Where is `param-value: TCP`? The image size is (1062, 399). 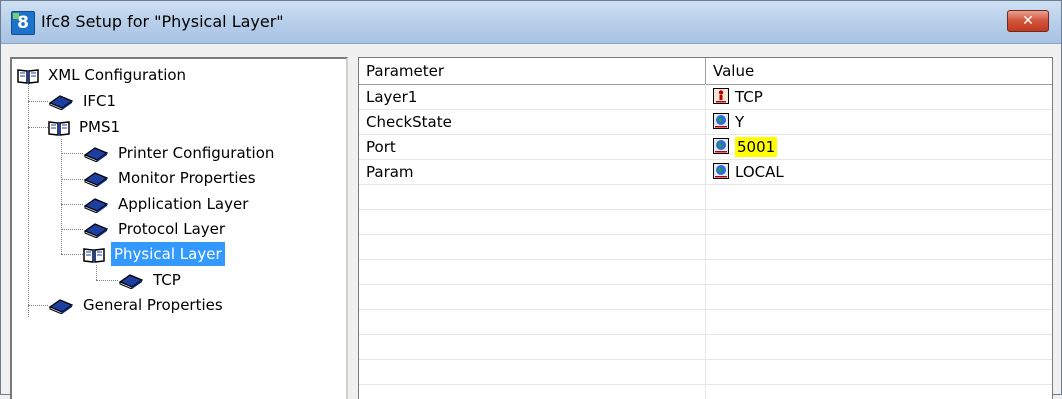
param-value: TCP is located at coordinates (749, 97).